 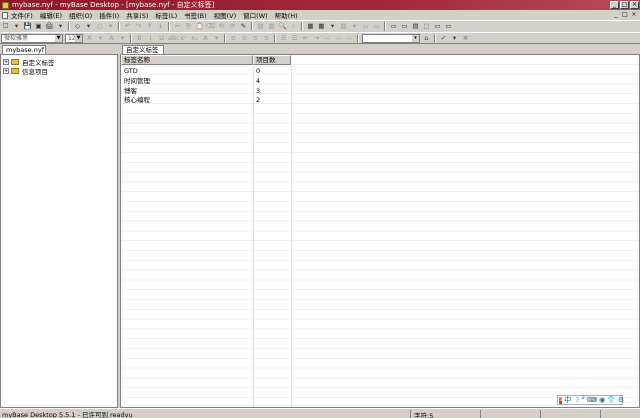 I want to click on subscript-button: x₂, so click(x=194, y=38).